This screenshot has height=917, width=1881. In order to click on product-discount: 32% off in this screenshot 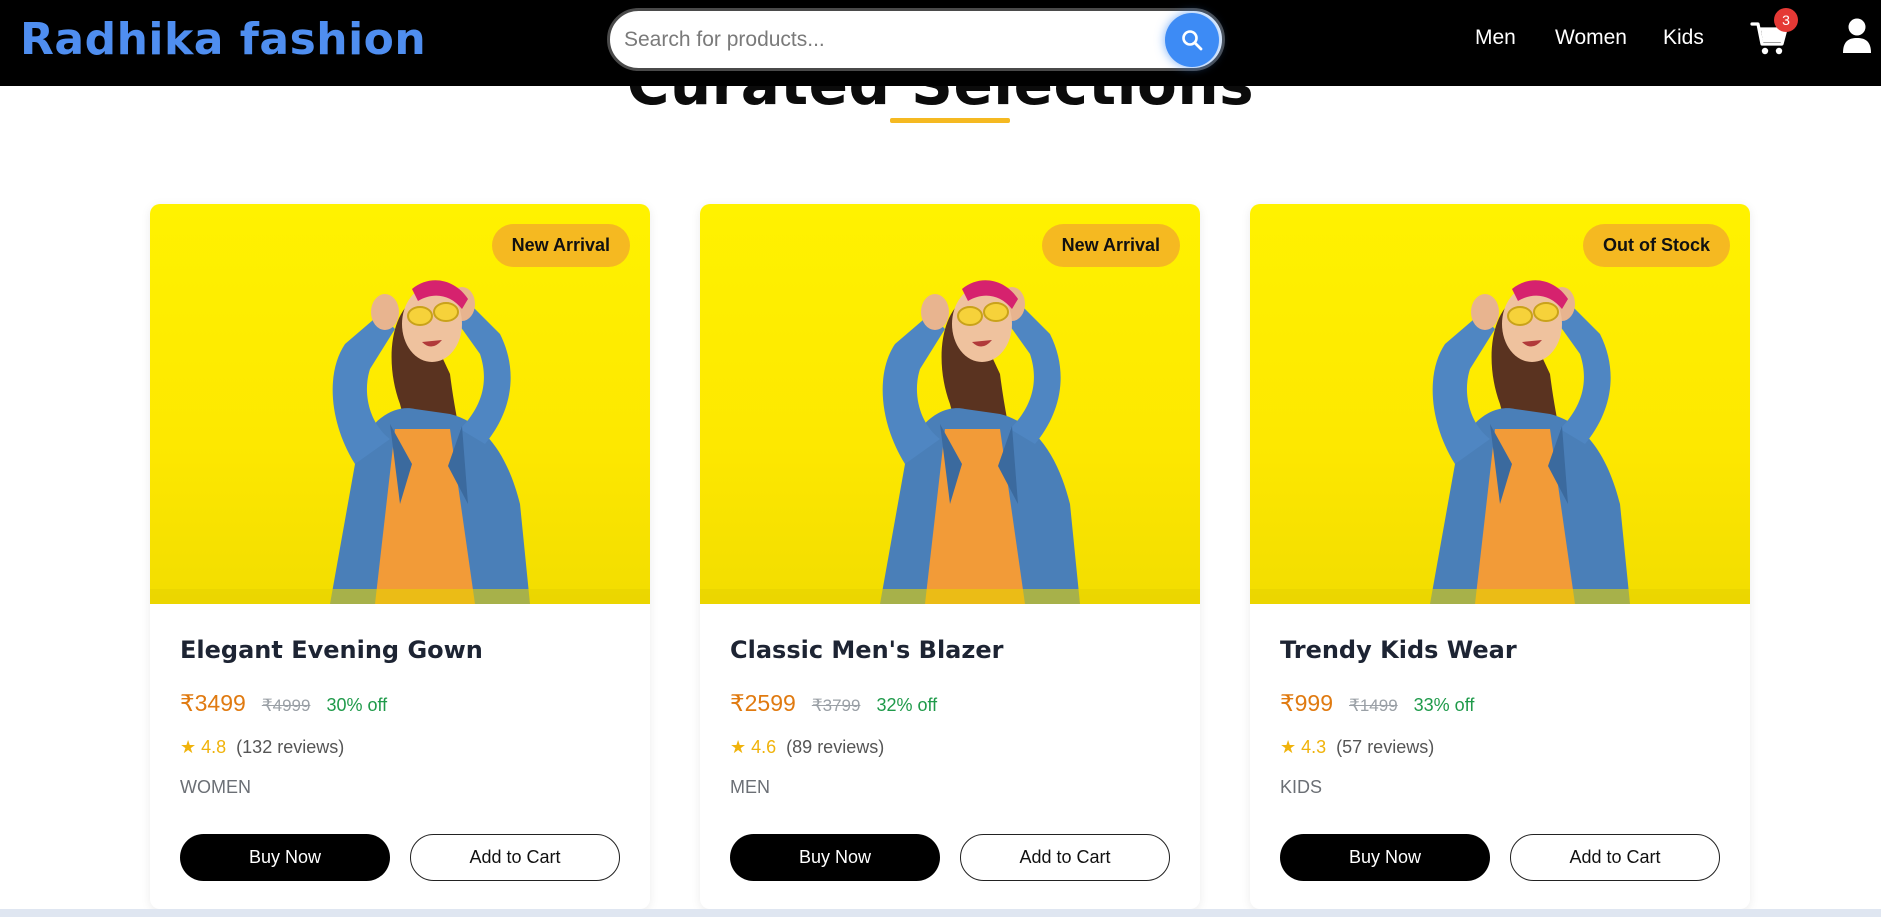, I will do `click(907, 705)`.